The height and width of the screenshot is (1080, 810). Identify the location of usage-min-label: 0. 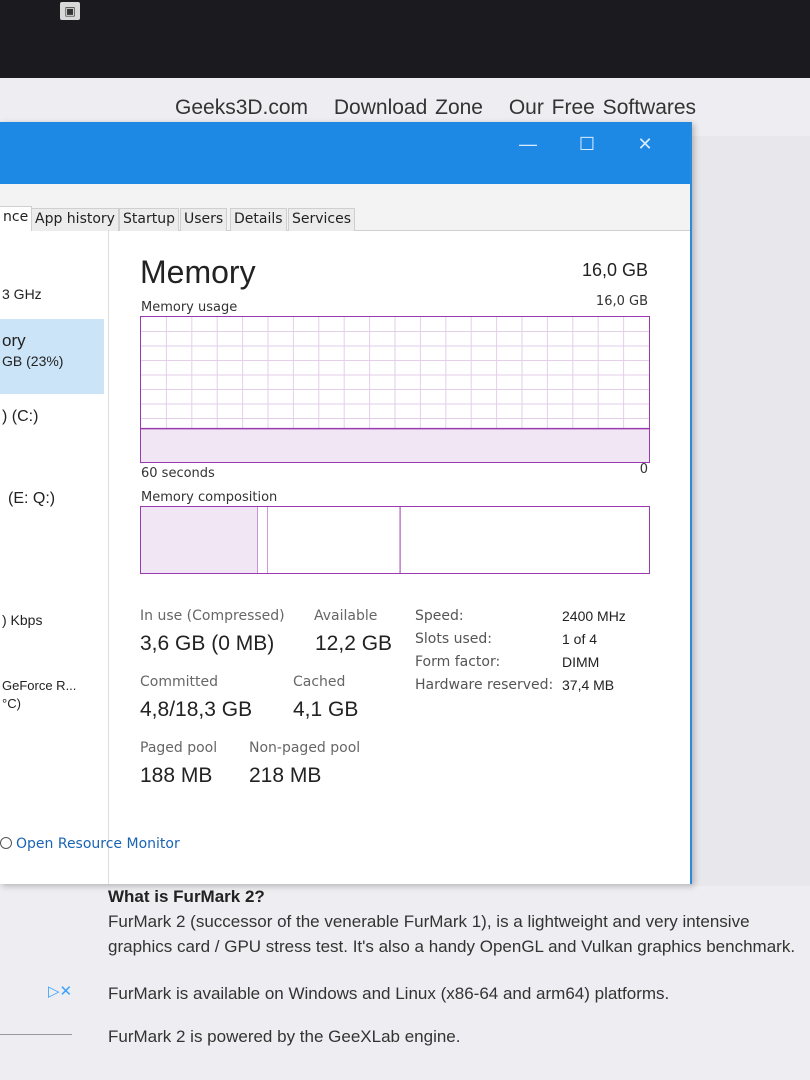
(643, 469).